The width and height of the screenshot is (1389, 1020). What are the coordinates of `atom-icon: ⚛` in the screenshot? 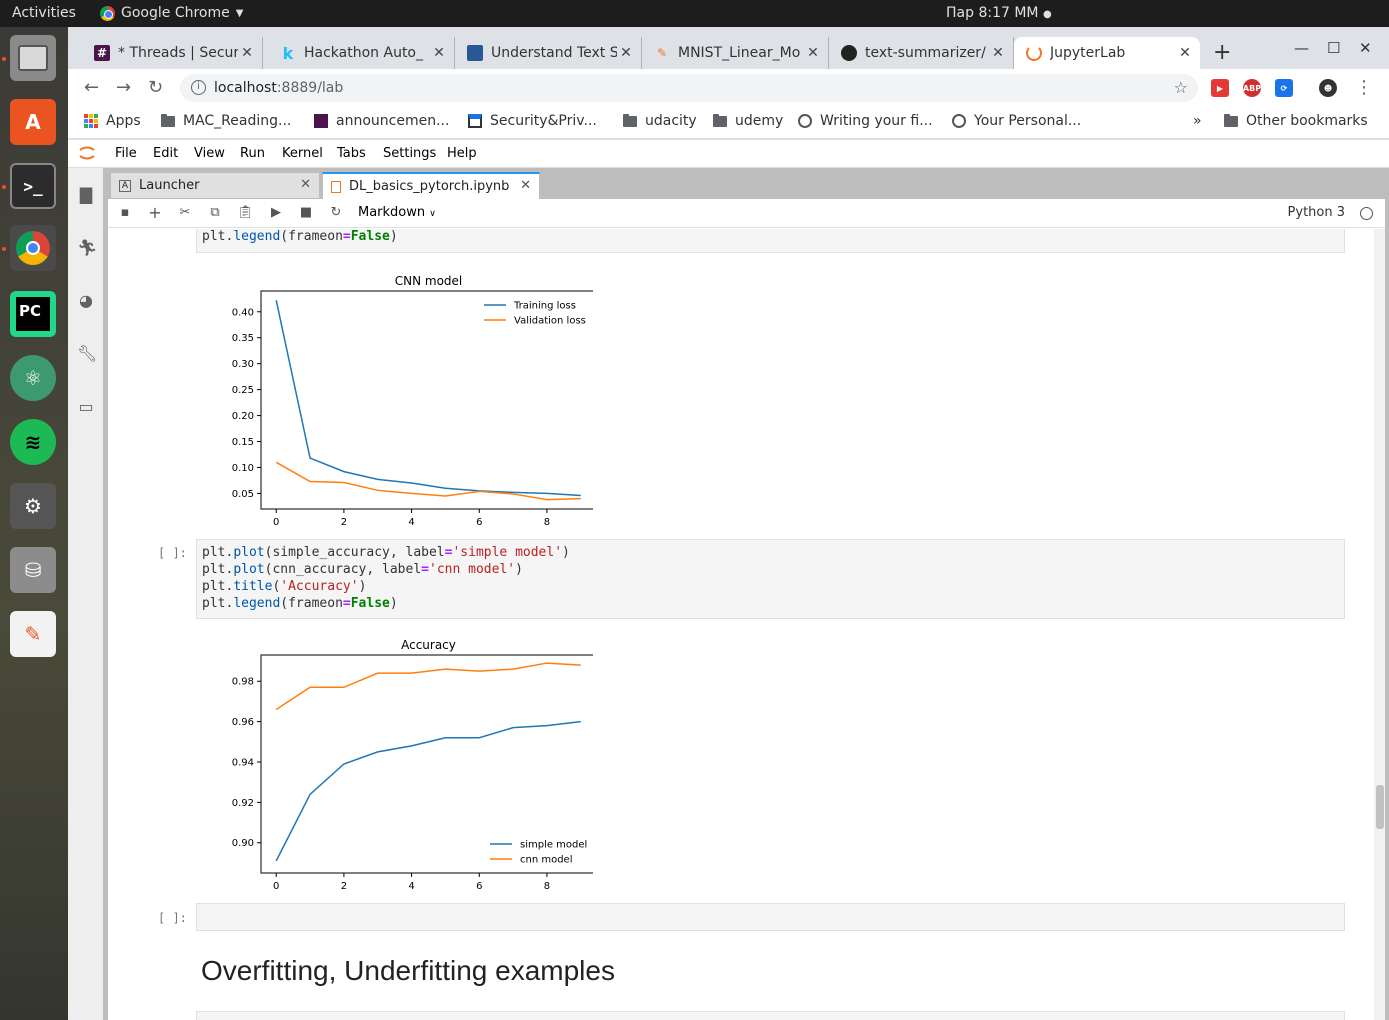 It's located at (33, 378).